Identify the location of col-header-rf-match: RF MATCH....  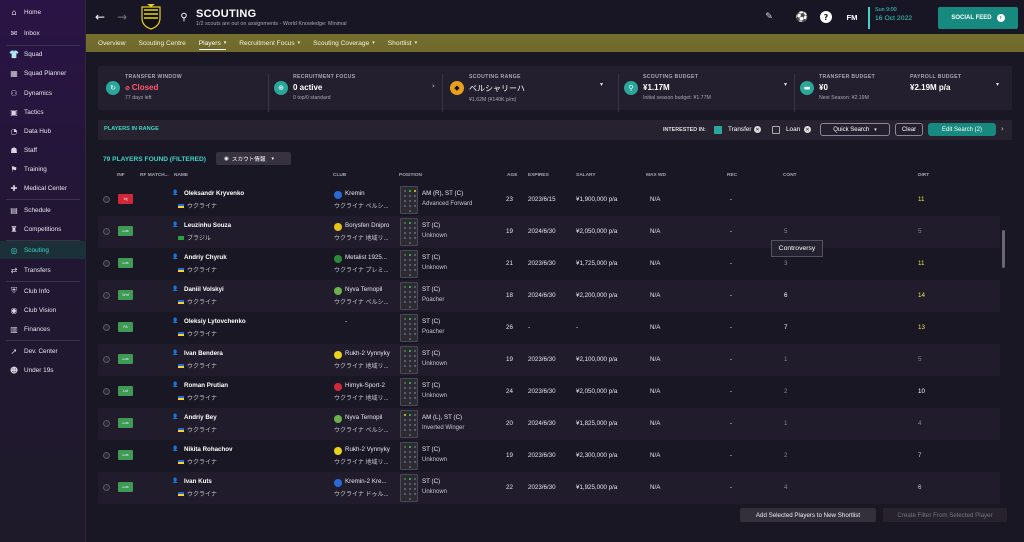
(154, 175).